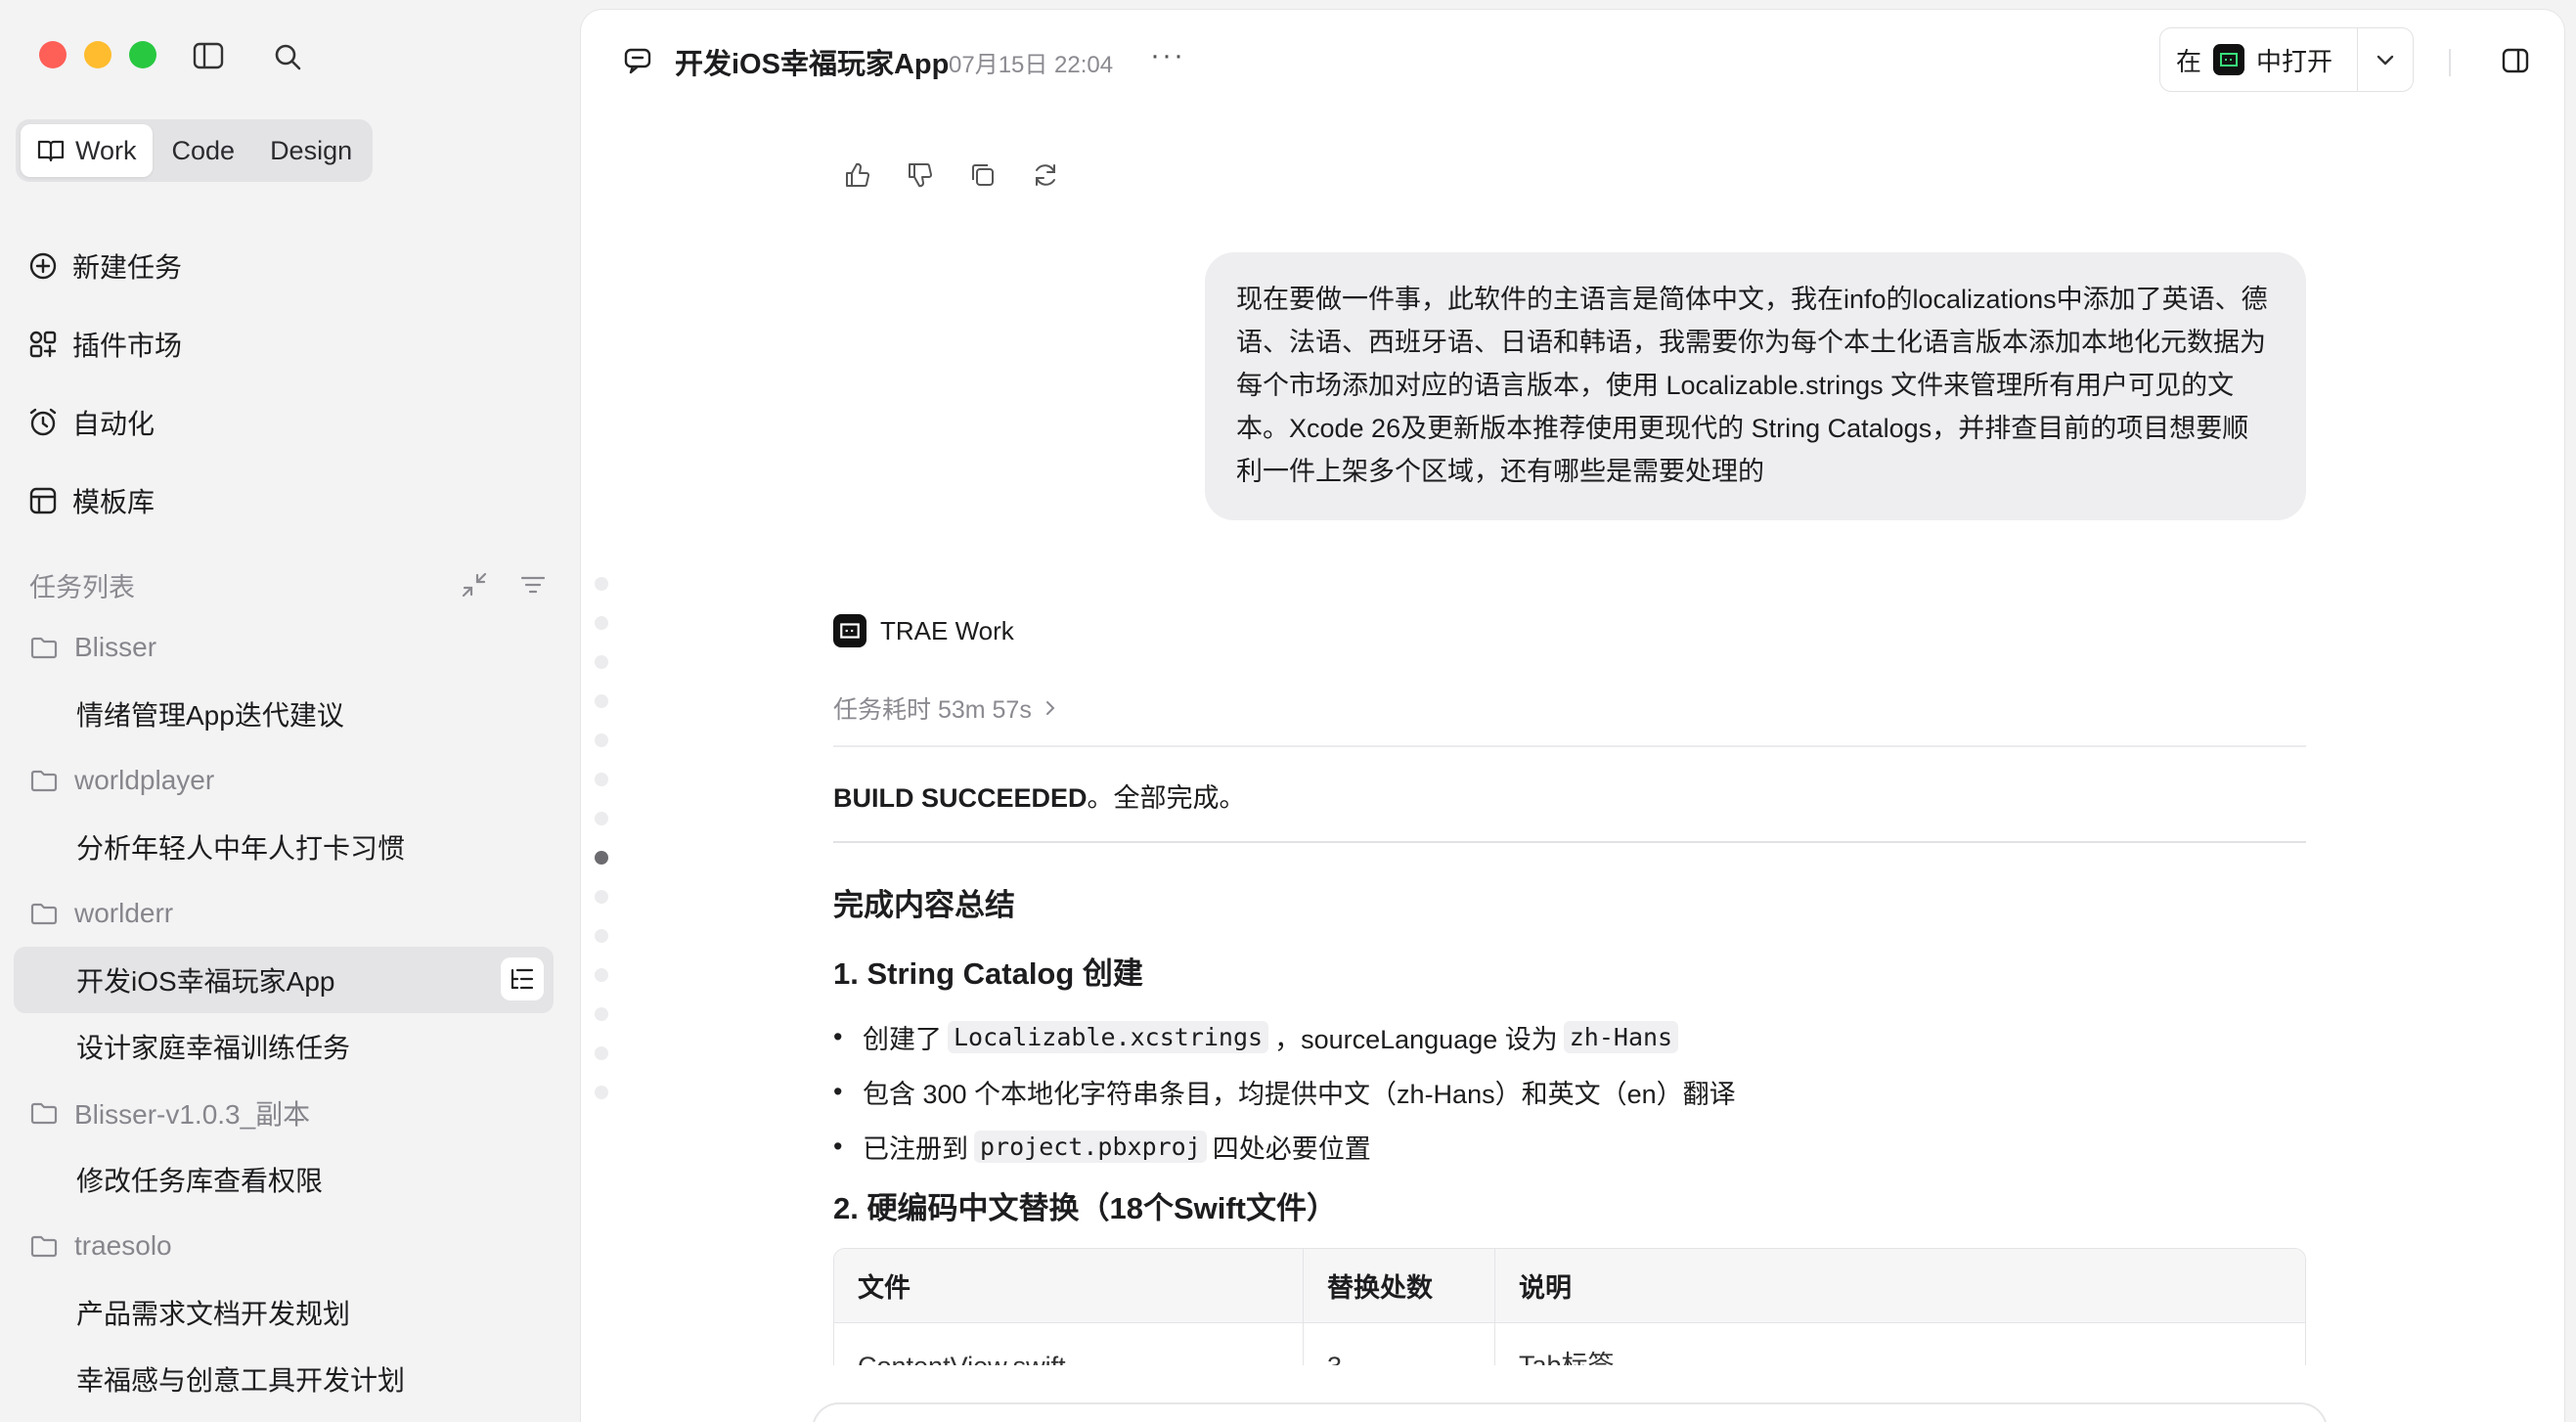 This screenshot has height=1422, width=2576. I want to click on open-in-dropdown, so click(2385, 59).